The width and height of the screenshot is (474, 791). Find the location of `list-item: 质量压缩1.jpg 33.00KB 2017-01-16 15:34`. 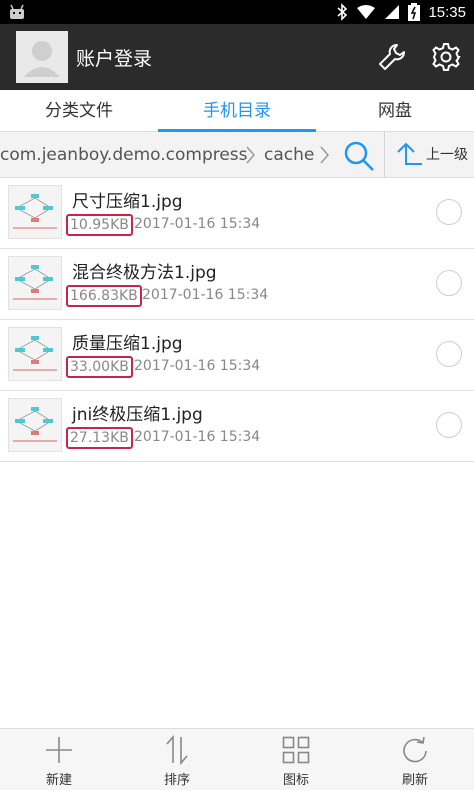

list-item: 质量压缩1.jpg 33.00KB 2017-01-16 15:34 is located at coordinates (237, 355).